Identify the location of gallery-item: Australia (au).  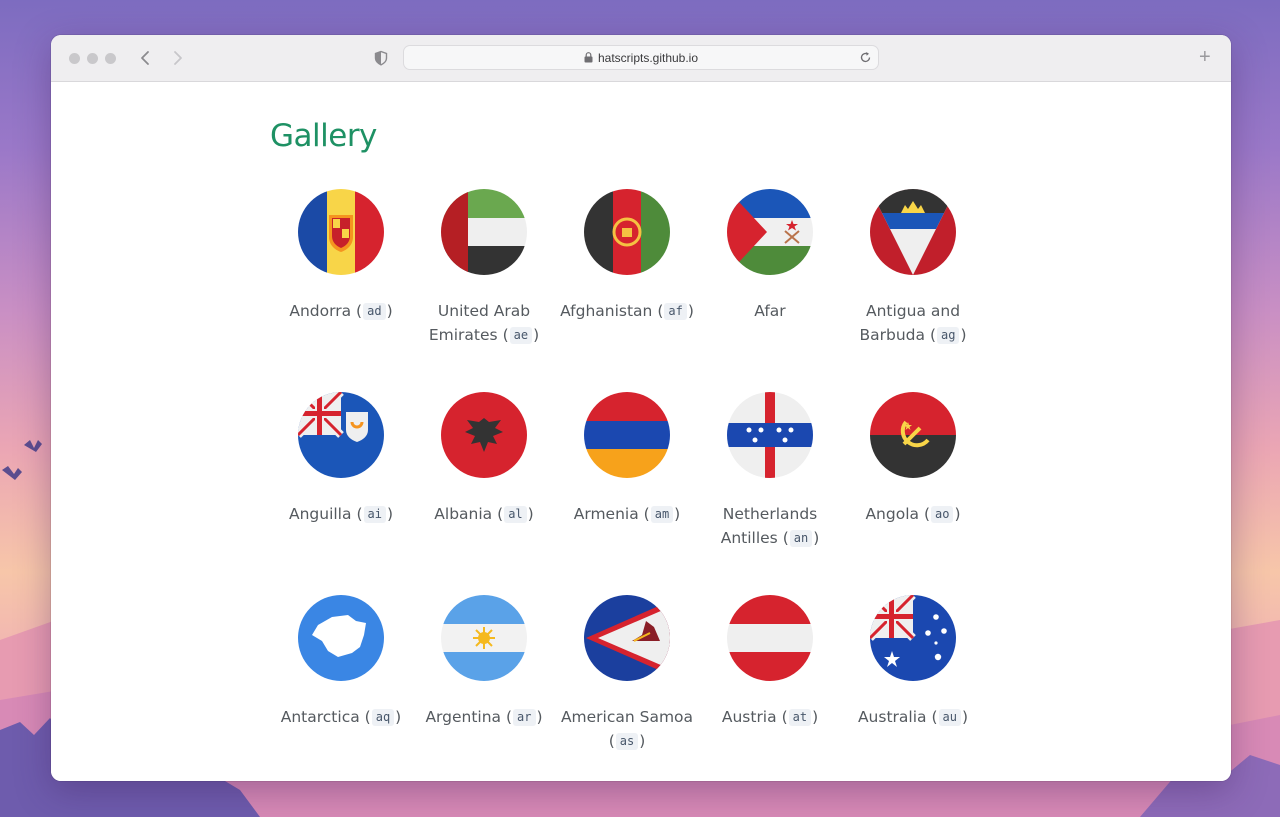
(913, 662).